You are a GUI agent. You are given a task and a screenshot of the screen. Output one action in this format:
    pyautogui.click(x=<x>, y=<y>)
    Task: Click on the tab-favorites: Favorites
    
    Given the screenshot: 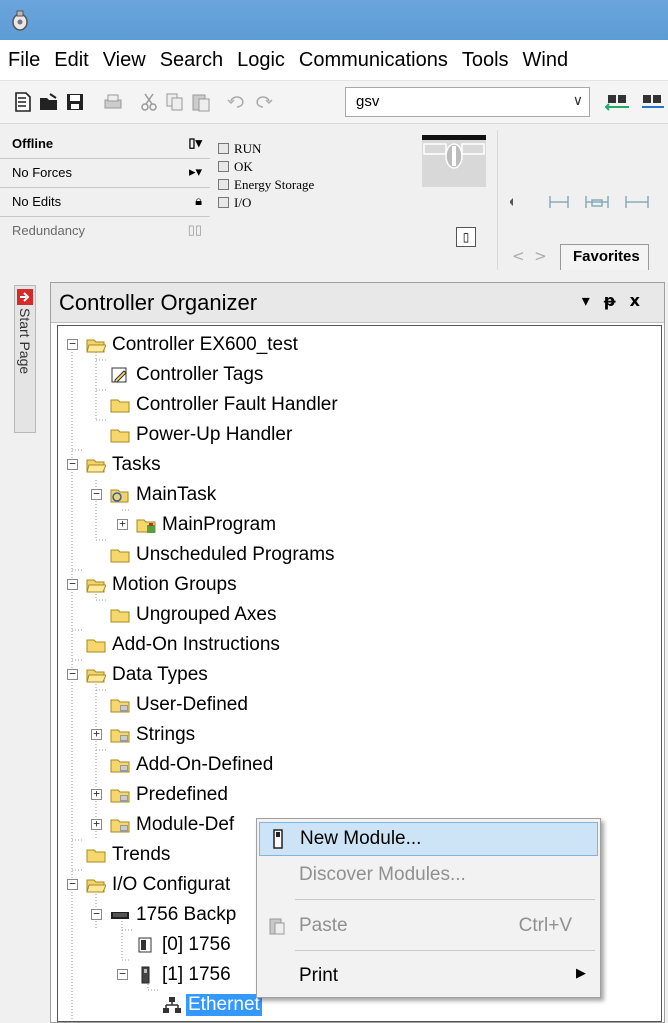 What is the action you would take?
    pyautogui.click(x=604, y=257)
    